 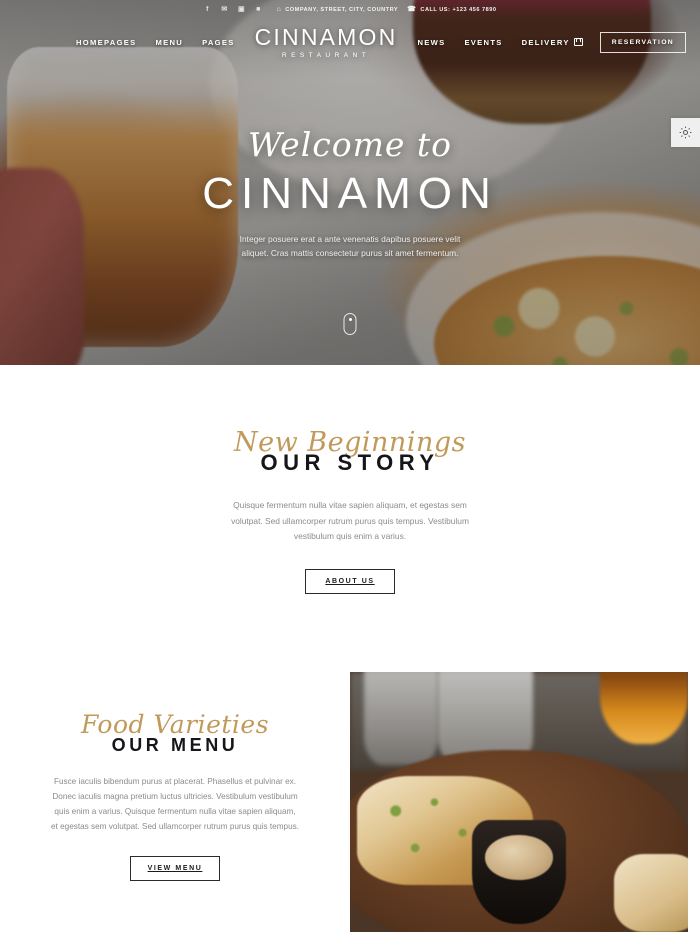 What do you see at coordinates (350, 462) in the screenshot?
I see `story-heading: OUR STORY` at bounding box center [350, 462].